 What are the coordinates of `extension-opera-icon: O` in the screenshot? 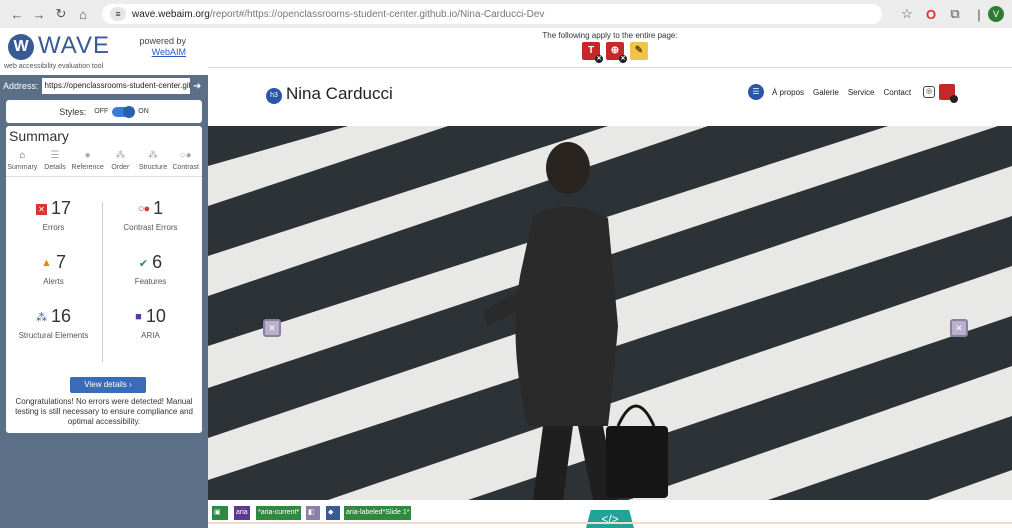 It's located at (931, 14).